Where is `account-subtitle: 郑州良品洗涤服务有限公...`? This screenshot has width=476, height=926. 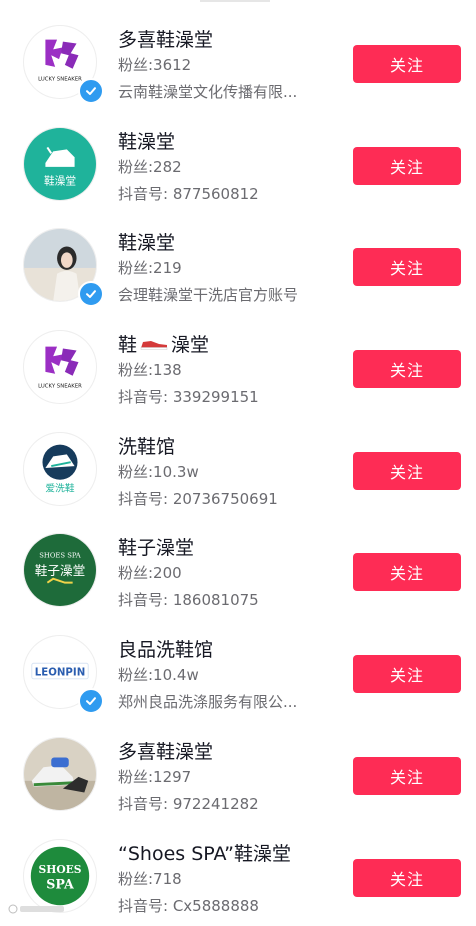
account-subtitle: 郑州良品洗涤服务有限公... is located at coordinates (207, 701).